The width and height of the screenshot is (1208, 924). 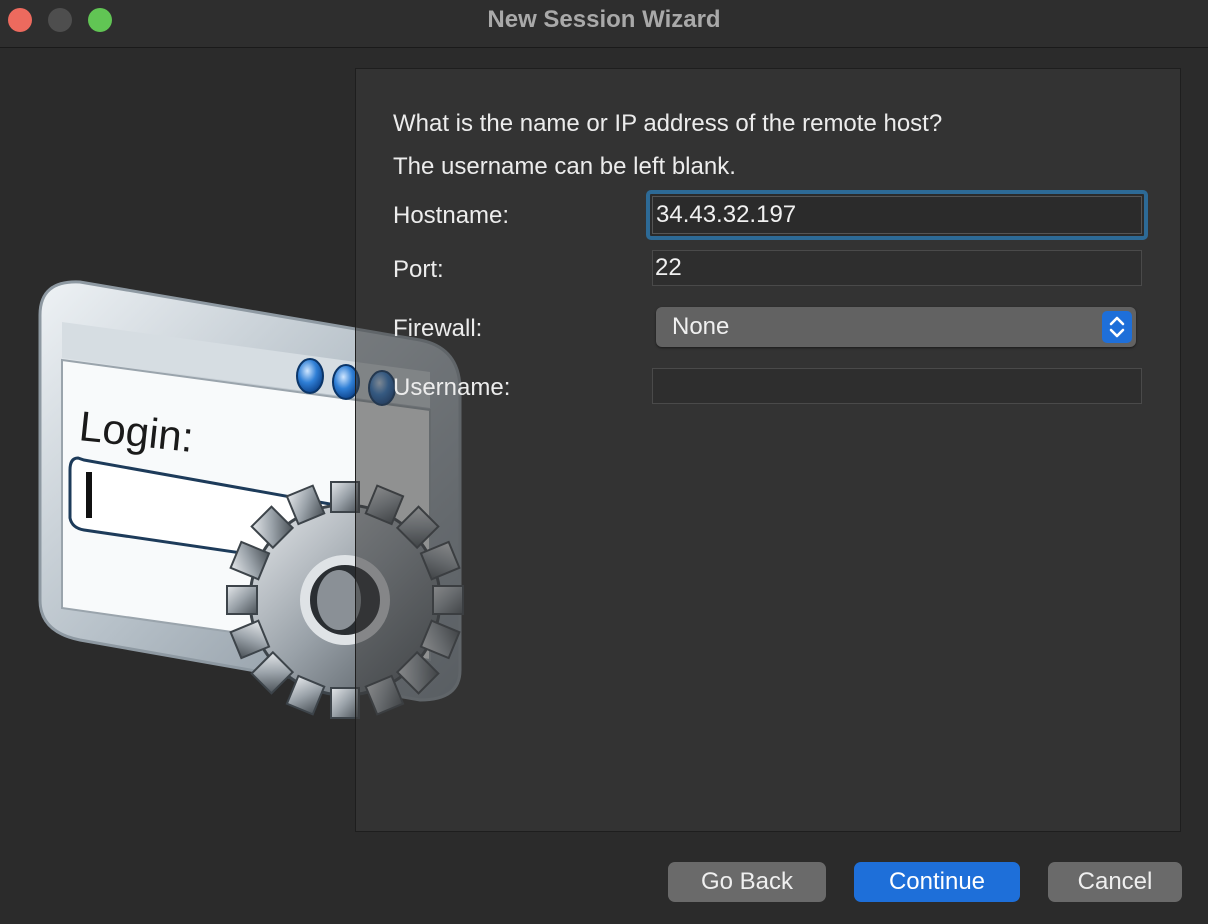 What do you see at coordinates (897, 268) in the screenshot?
I see `port-input` at bounding box center [897, 268].